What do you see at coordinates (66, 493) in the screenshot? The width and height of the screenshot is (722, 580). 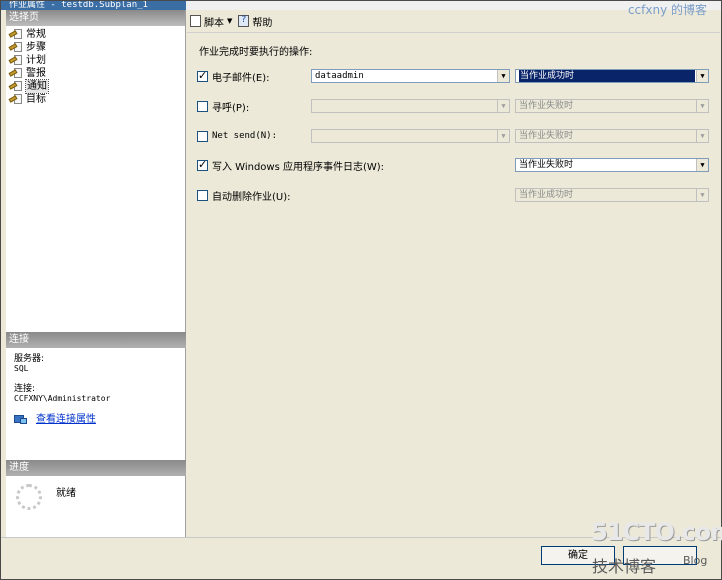 I see `progress-status: 就绪` at bounding box center [66, 493].